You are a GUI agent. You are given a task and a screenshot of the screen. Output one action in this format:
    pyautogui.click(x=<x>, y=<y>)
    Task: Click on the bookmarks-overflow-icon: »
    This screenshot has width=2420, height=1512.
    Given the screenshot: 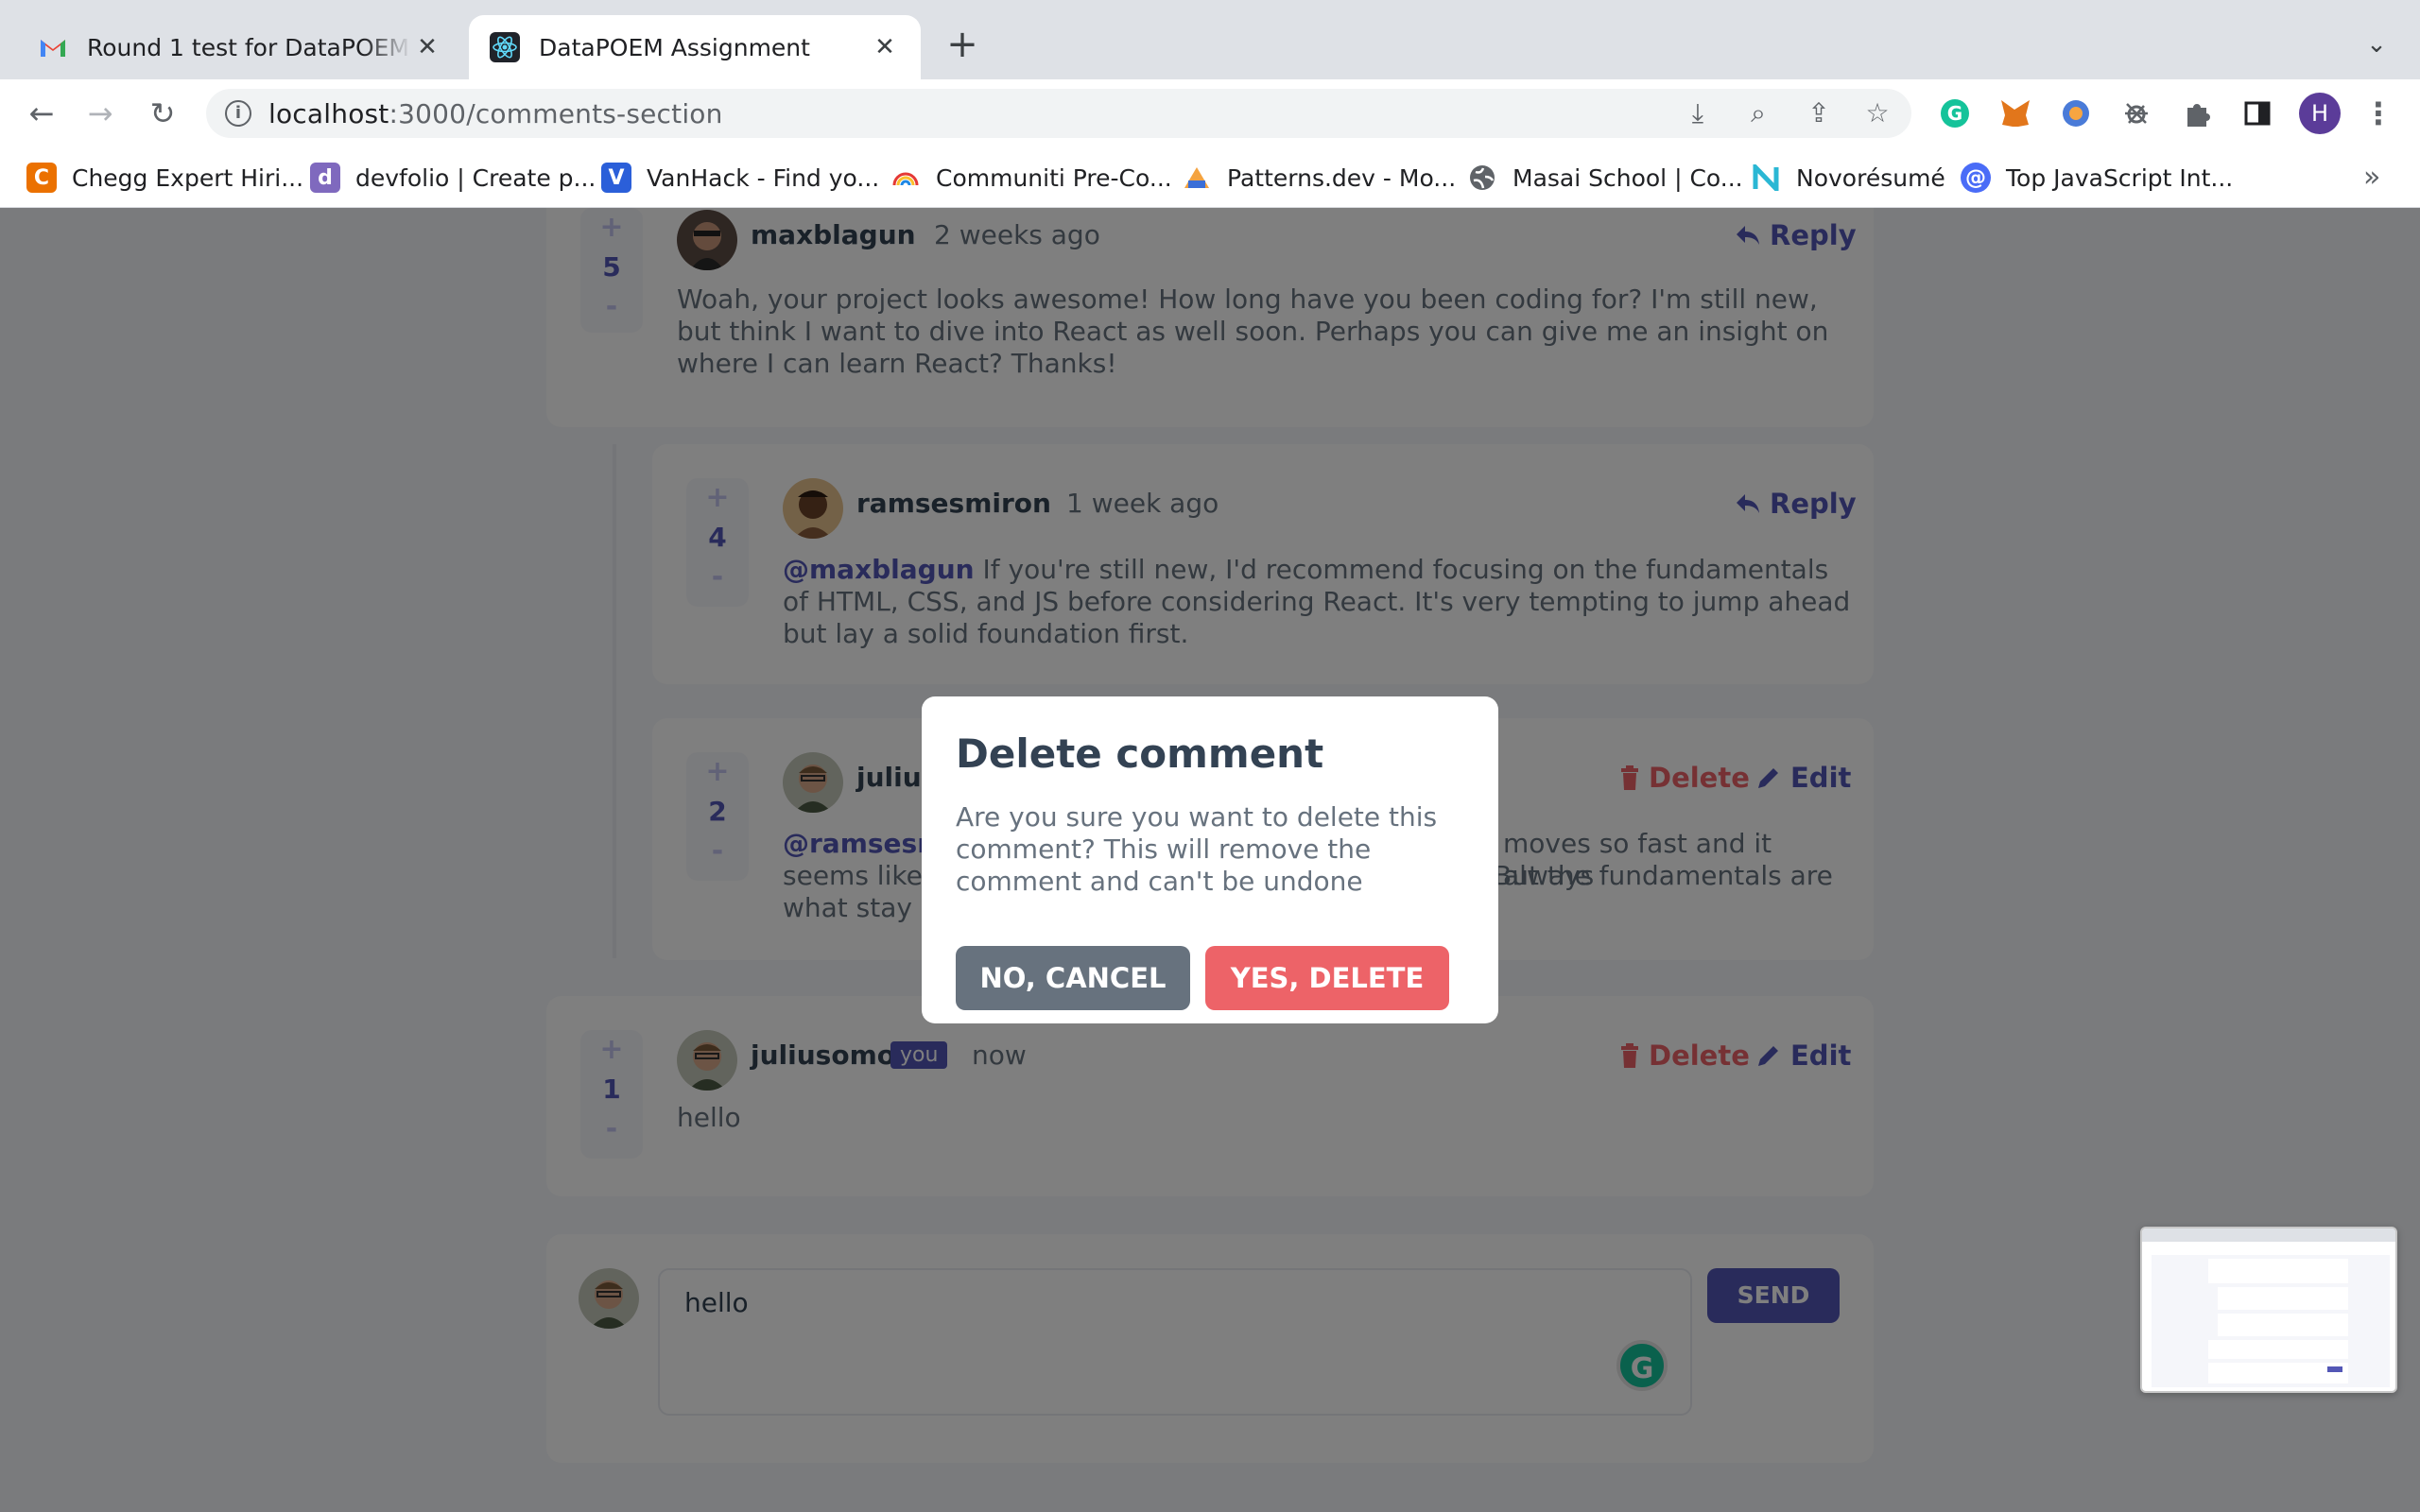 What is the action you would take?
    pyautogui.click(x=2371, y=177)
    